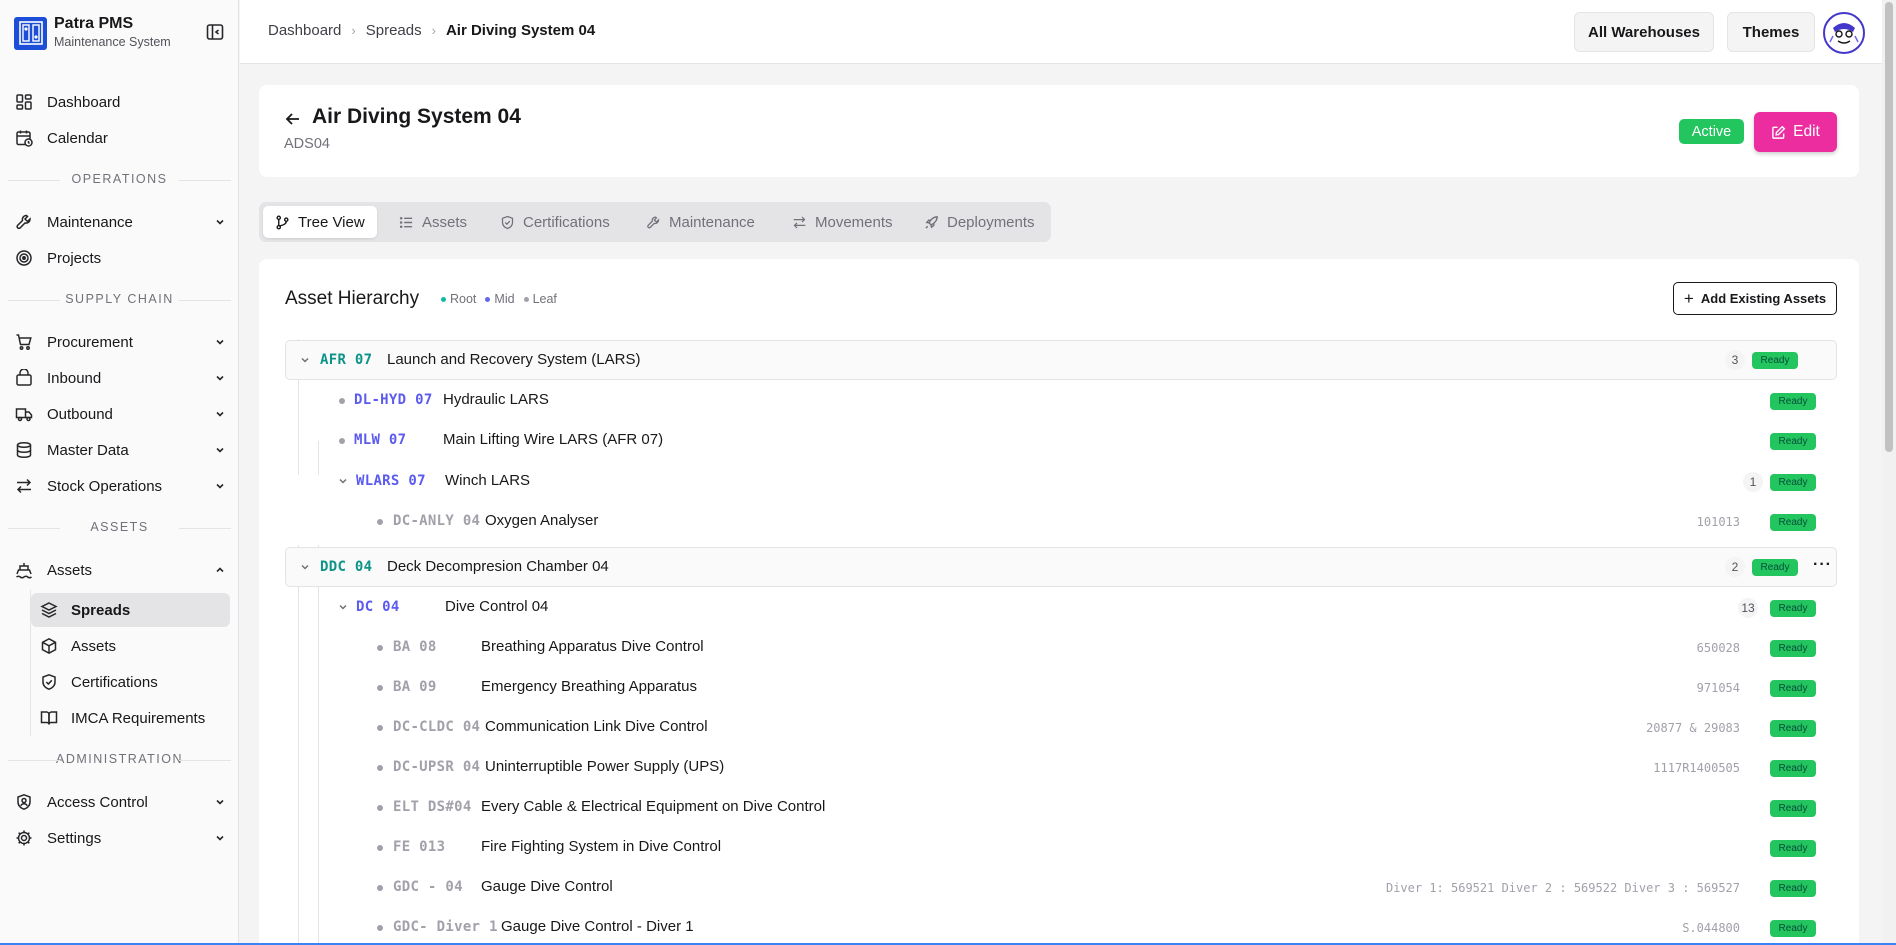  I want to click on tab-assets: Assets, so click(433, 222).